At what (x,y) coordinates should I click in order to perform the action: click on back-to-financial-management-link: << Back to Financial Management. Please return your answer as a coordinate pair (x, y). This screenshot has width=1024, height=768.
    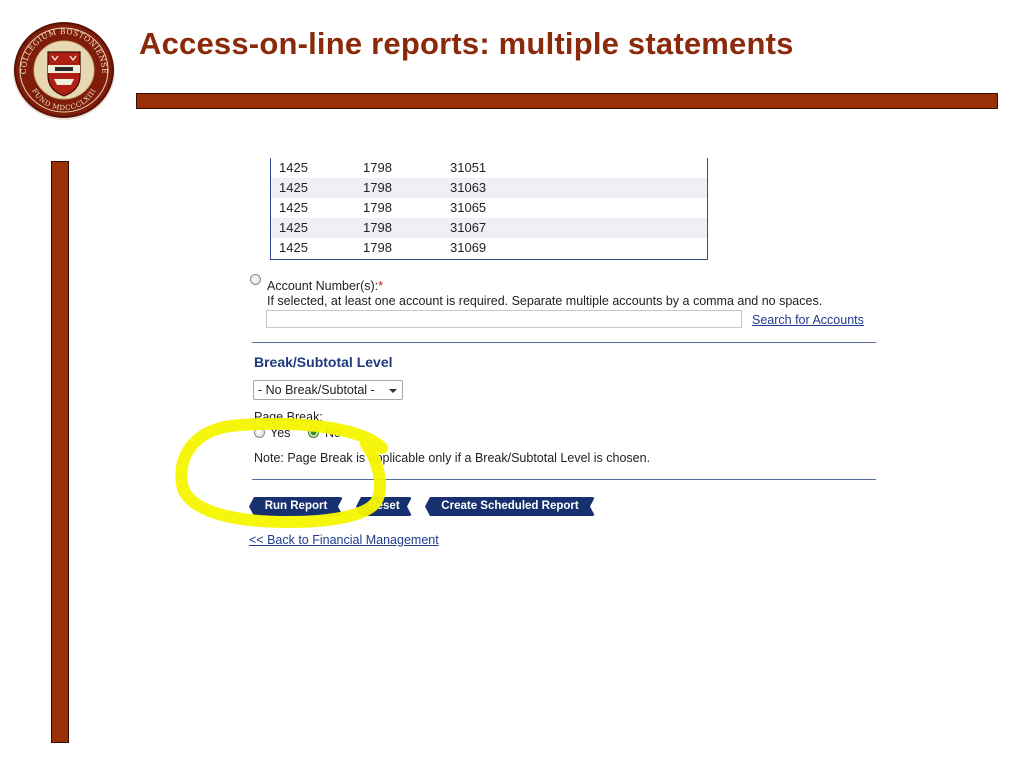
    Looking at the image, I should click on (344, 540).